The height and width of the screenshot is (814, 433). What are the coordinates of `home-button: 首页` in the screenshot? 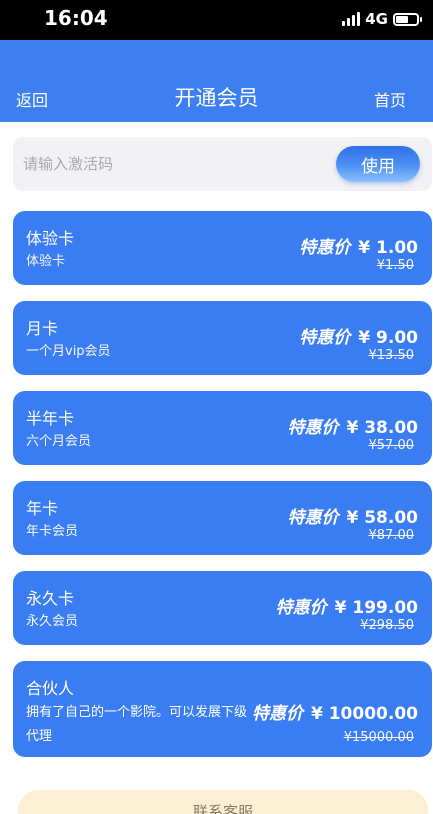 It's located at (390, 99).